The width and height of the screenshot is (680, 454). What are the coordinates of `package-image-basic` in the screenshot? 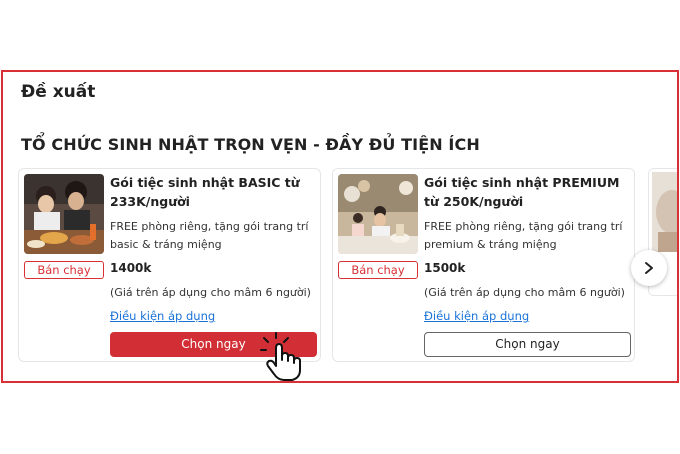 It's located at (64, 214).